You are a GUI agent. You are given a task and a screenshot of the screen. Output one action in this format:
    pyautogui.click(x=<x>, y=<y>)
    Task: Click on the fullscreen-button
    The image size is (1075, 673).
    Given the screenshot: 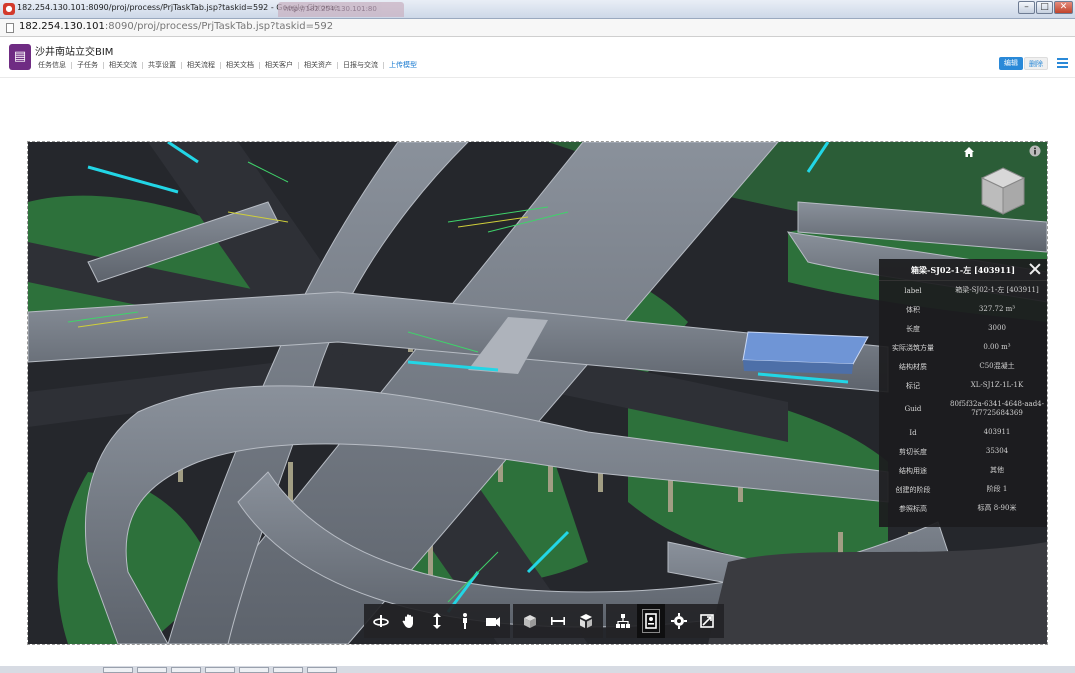 What is the action you would take?
    pyautogui.click(x=707, y=621)
    